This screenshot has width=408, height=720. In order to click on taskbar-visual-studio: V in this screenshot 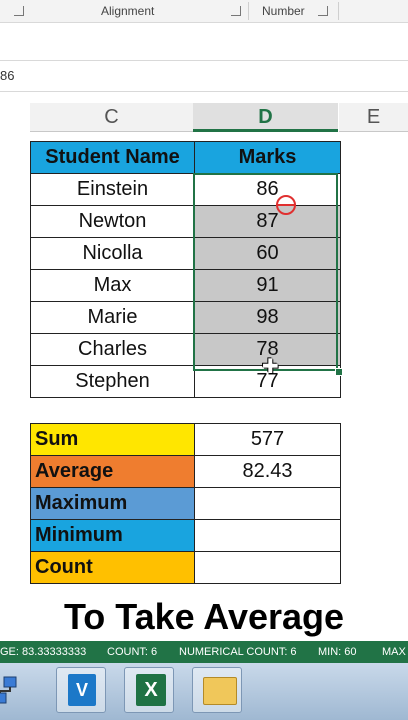, I will do `click(81, 690)`.